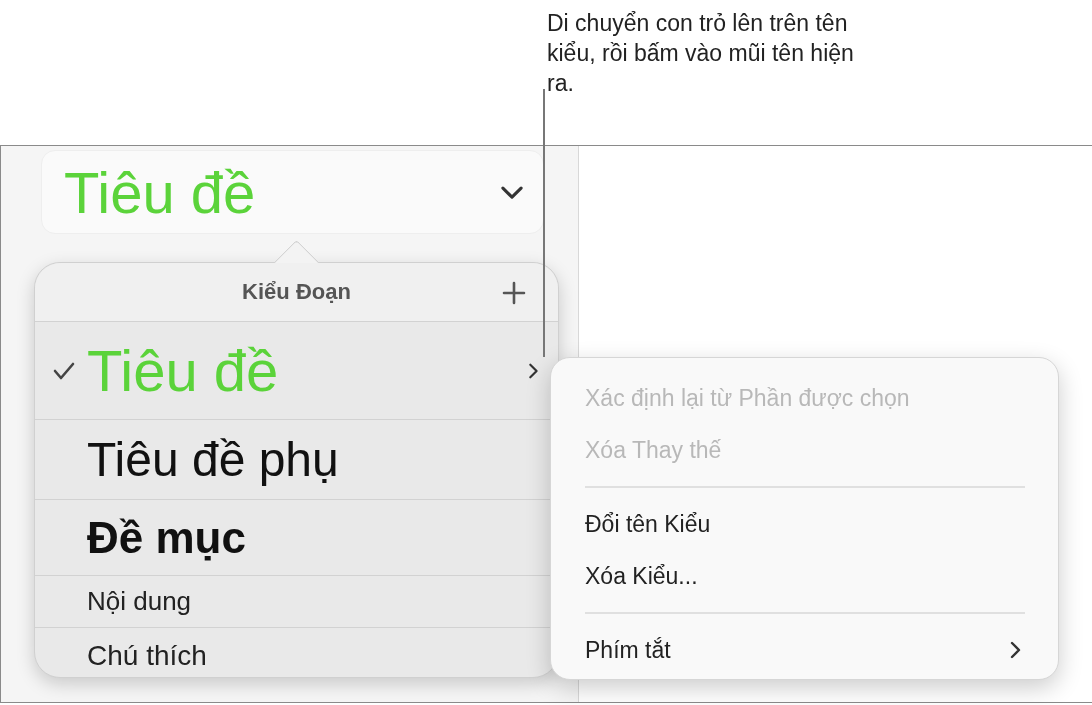  Describe the element at coordinates (701, 53) in the screenshot. I see `callout-text: Di chuyển con trỏ lên trên tên kiểu, rồi bấm vào mũi tên hiện ra.` at that location.